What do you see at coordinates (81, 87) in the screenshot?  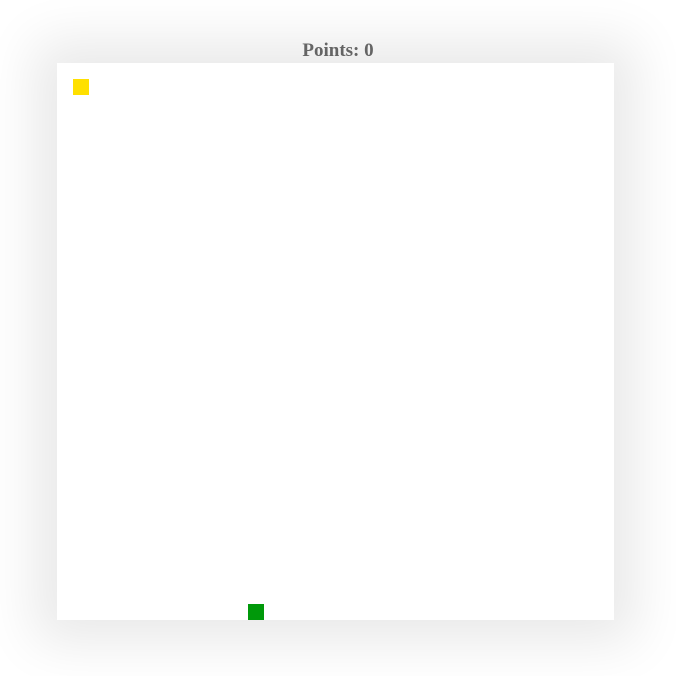 I see `food-item` at bounding box center [81, 87].